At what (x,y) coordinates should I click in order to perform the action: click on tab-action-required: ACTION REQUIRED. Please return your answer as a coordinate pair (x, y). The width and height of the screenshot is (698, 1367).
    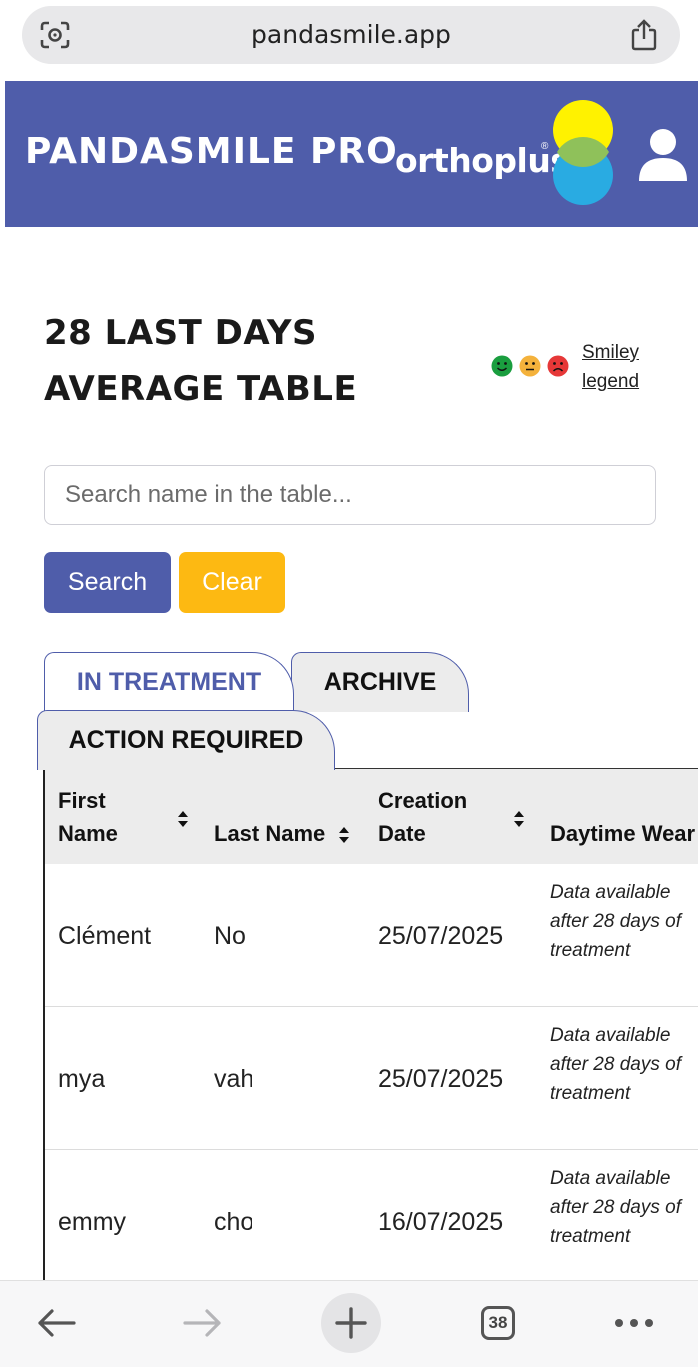
    Looking at the image, I should click on (186, 740).